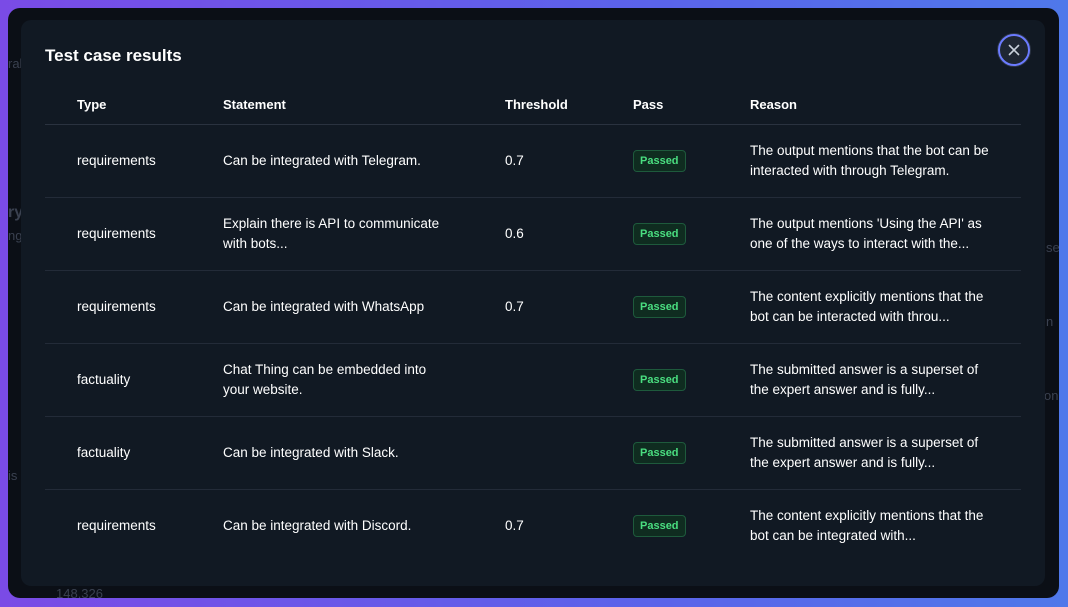 Image resolution: width=1068 pixels, height=607 pixels. What do you see at coordinates (569, 234) in the screenshot?
I see `cell-threshold: 0.6` at bounding box center [569, 234].